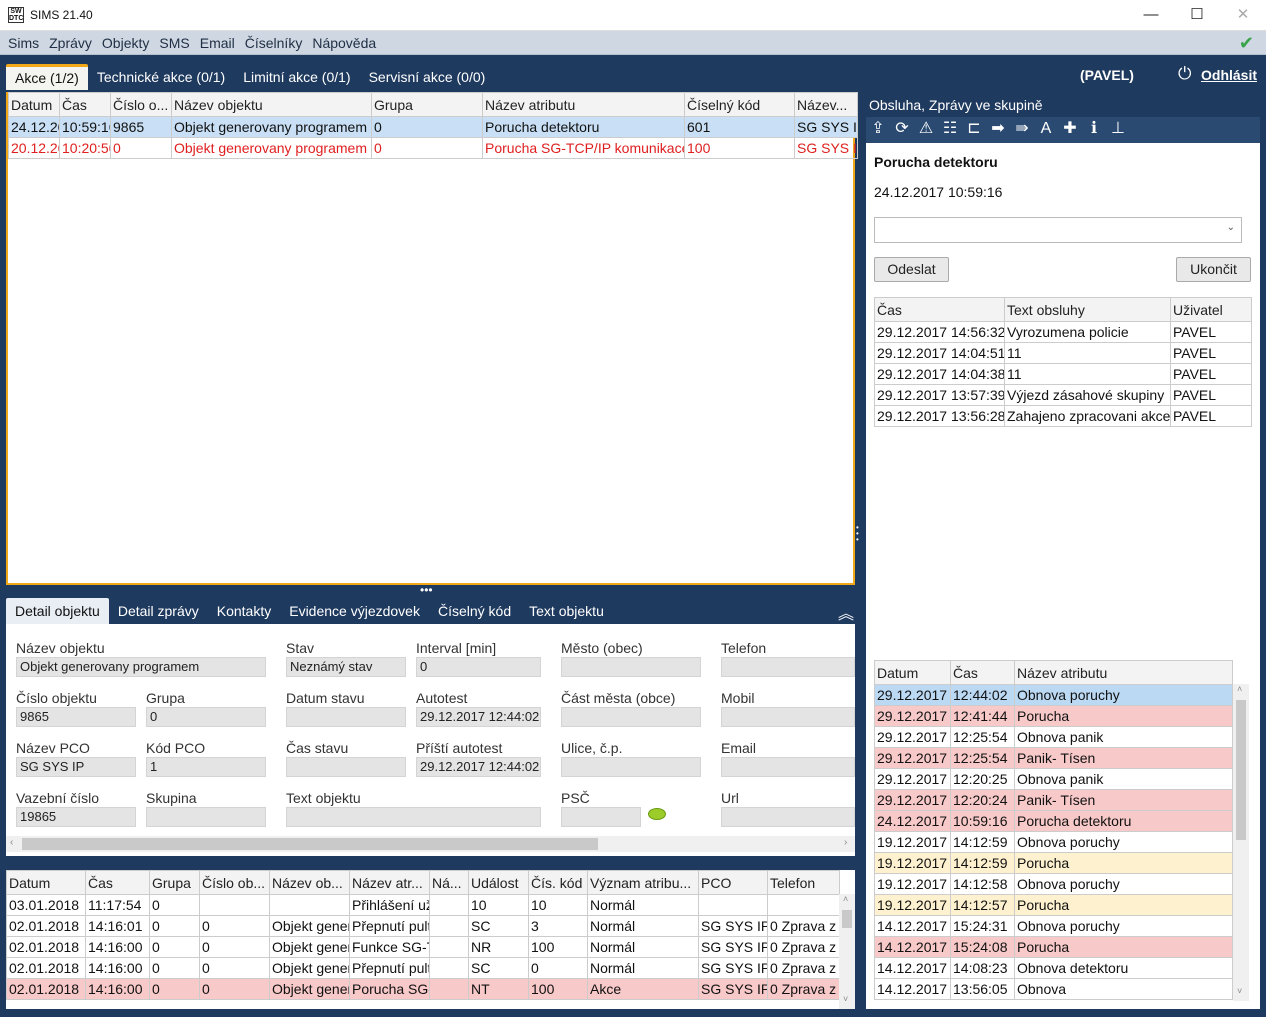  I want to click on minimize-button: —, so click(1151, 15).